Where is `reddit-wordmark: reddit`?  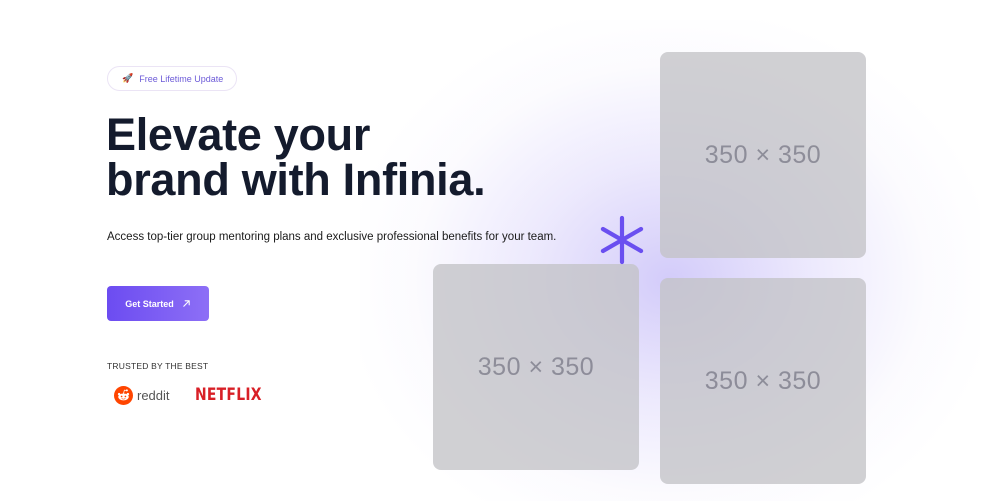
reddit-wordmark: reddit is located at coordinates (153, 395).